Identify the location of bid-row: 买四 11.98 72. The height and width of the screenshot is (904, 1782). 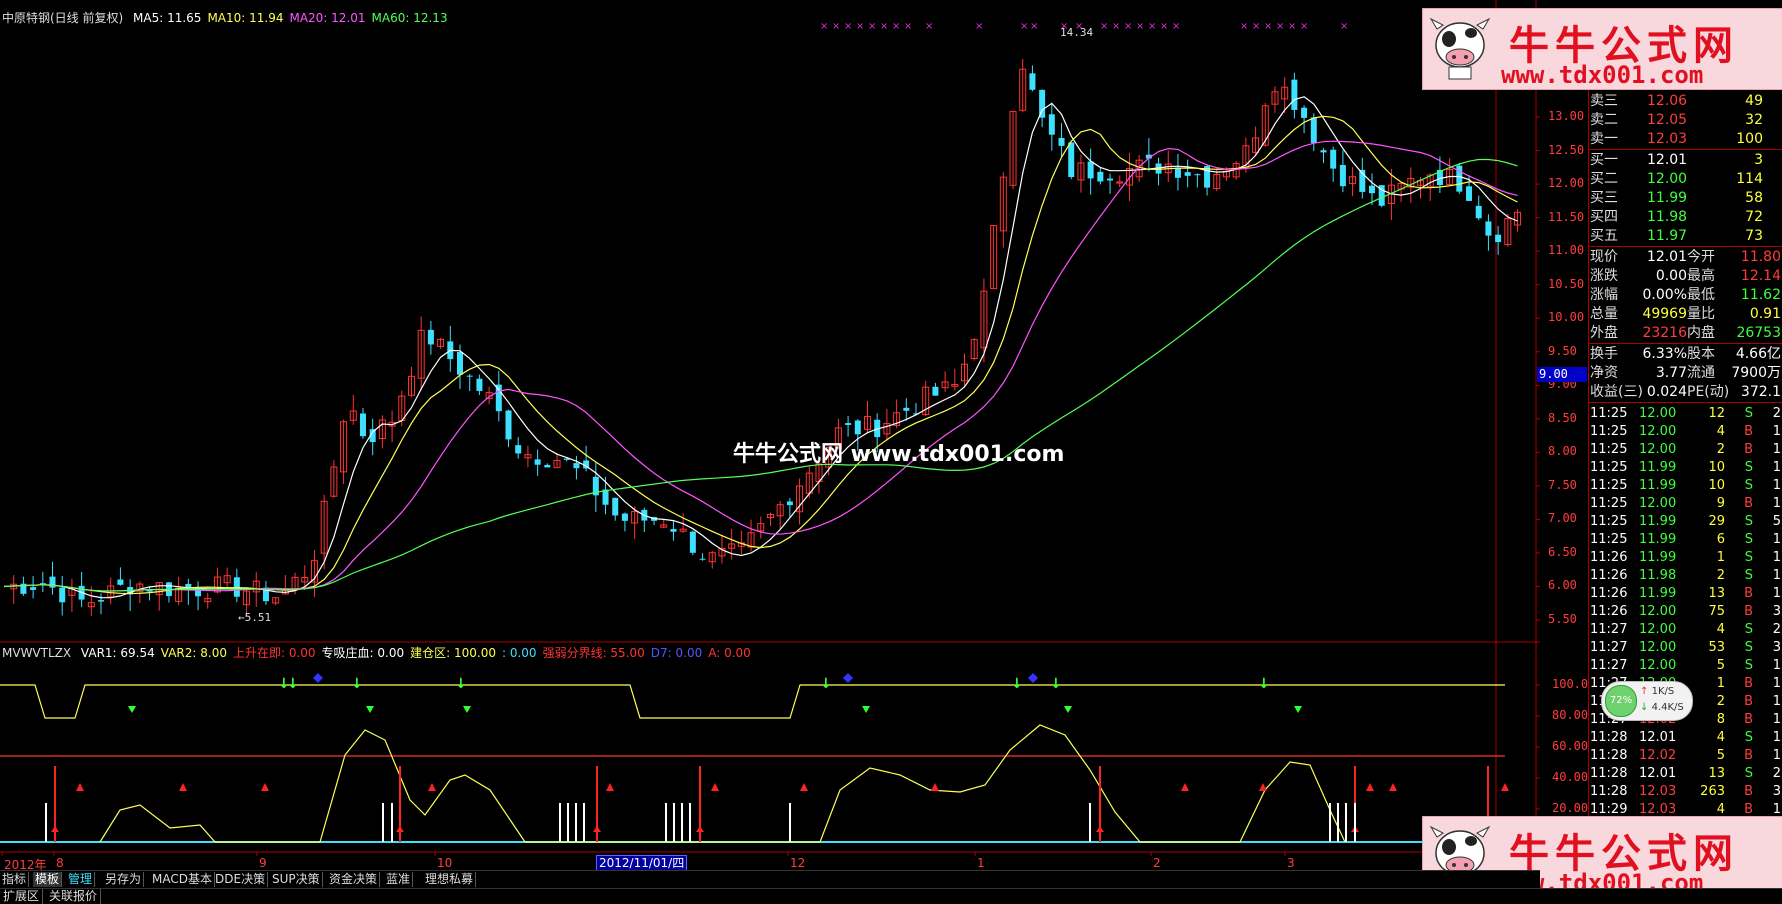
(1685, 217).